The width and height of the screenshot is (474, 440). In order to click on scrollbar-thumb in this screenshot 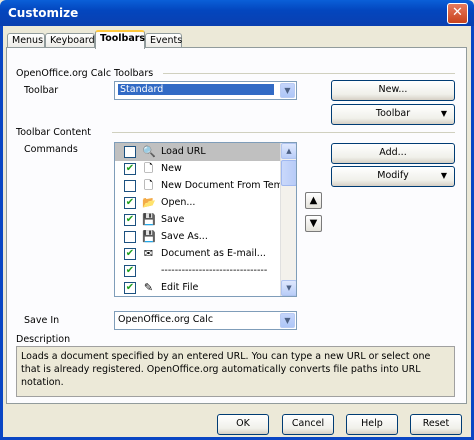, I will do `click(288, 173)`.